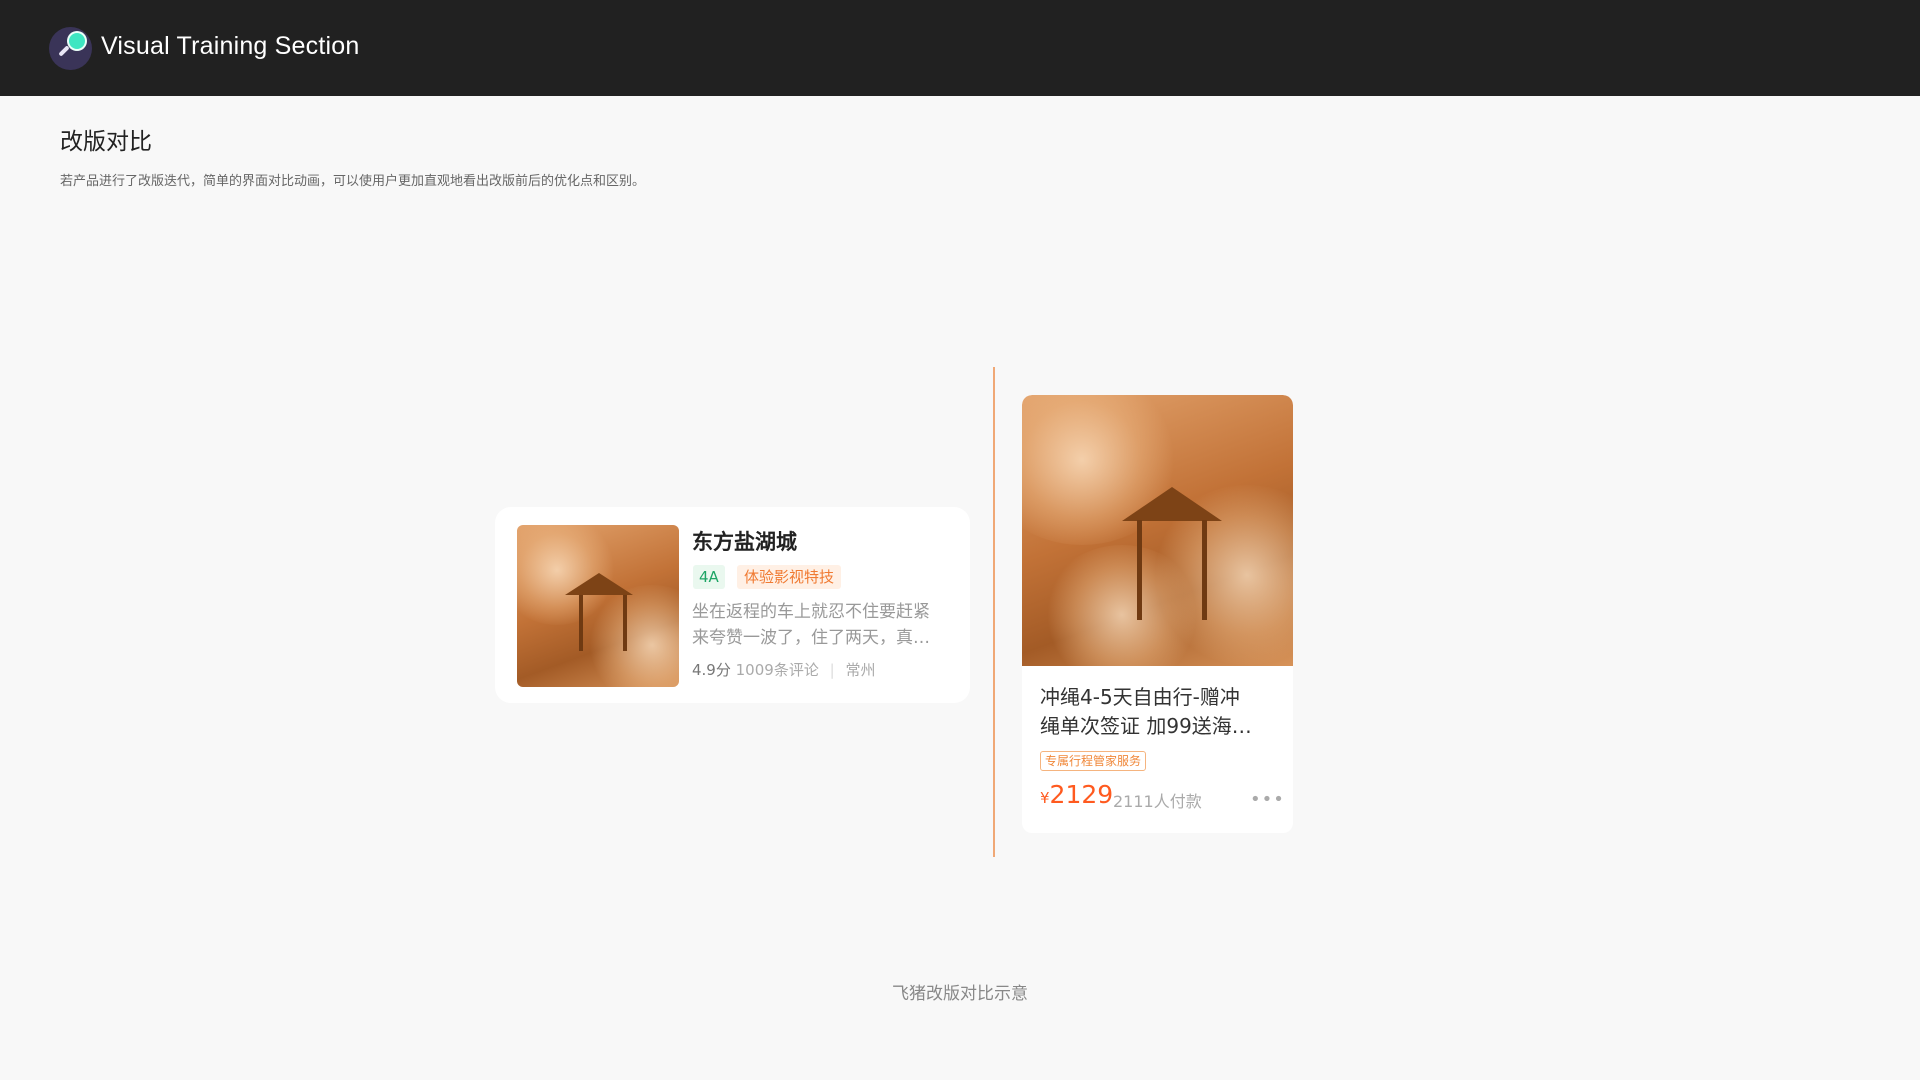 Image resolution: width=1920 pixels, height=1080 pixels. I want to click on review-count: 1009条评论, so click(777, 670).